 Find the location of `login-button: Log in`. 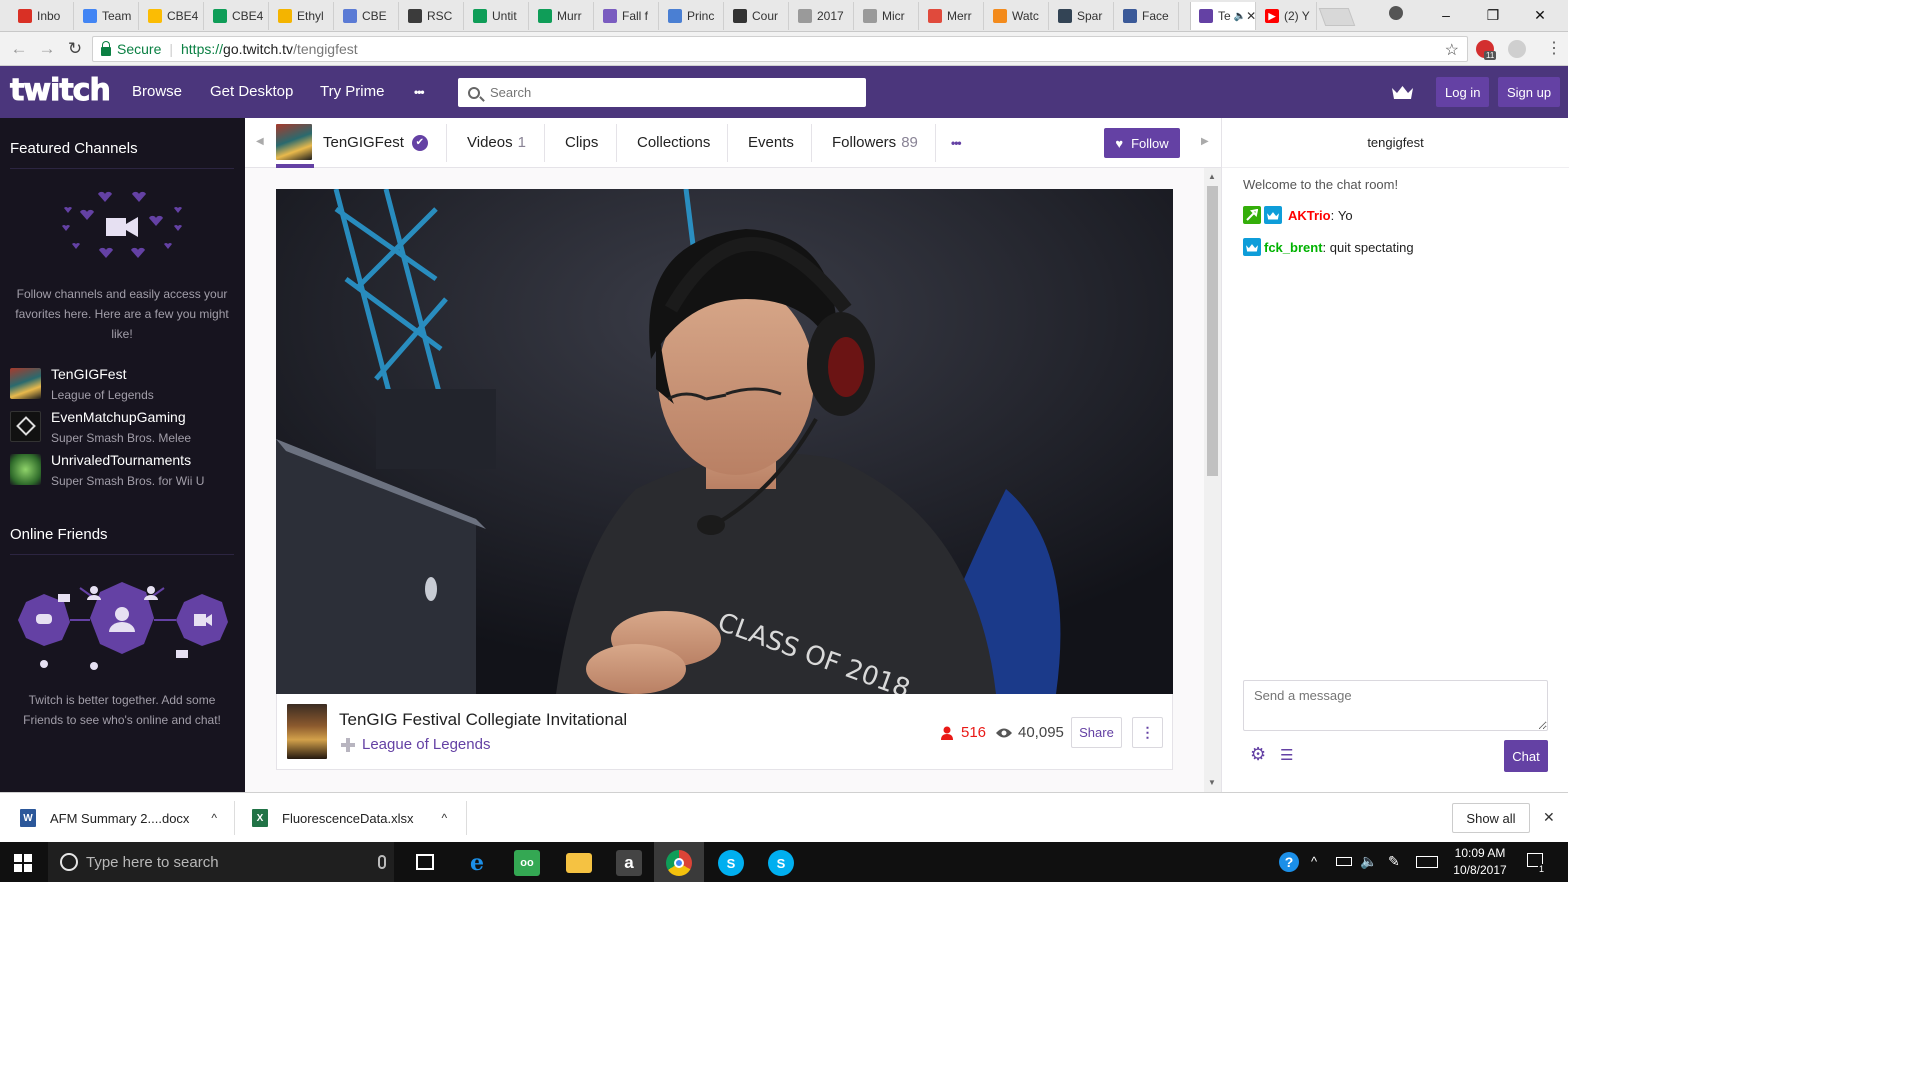

login-button: Log in is located at coordinates (1463, 92).